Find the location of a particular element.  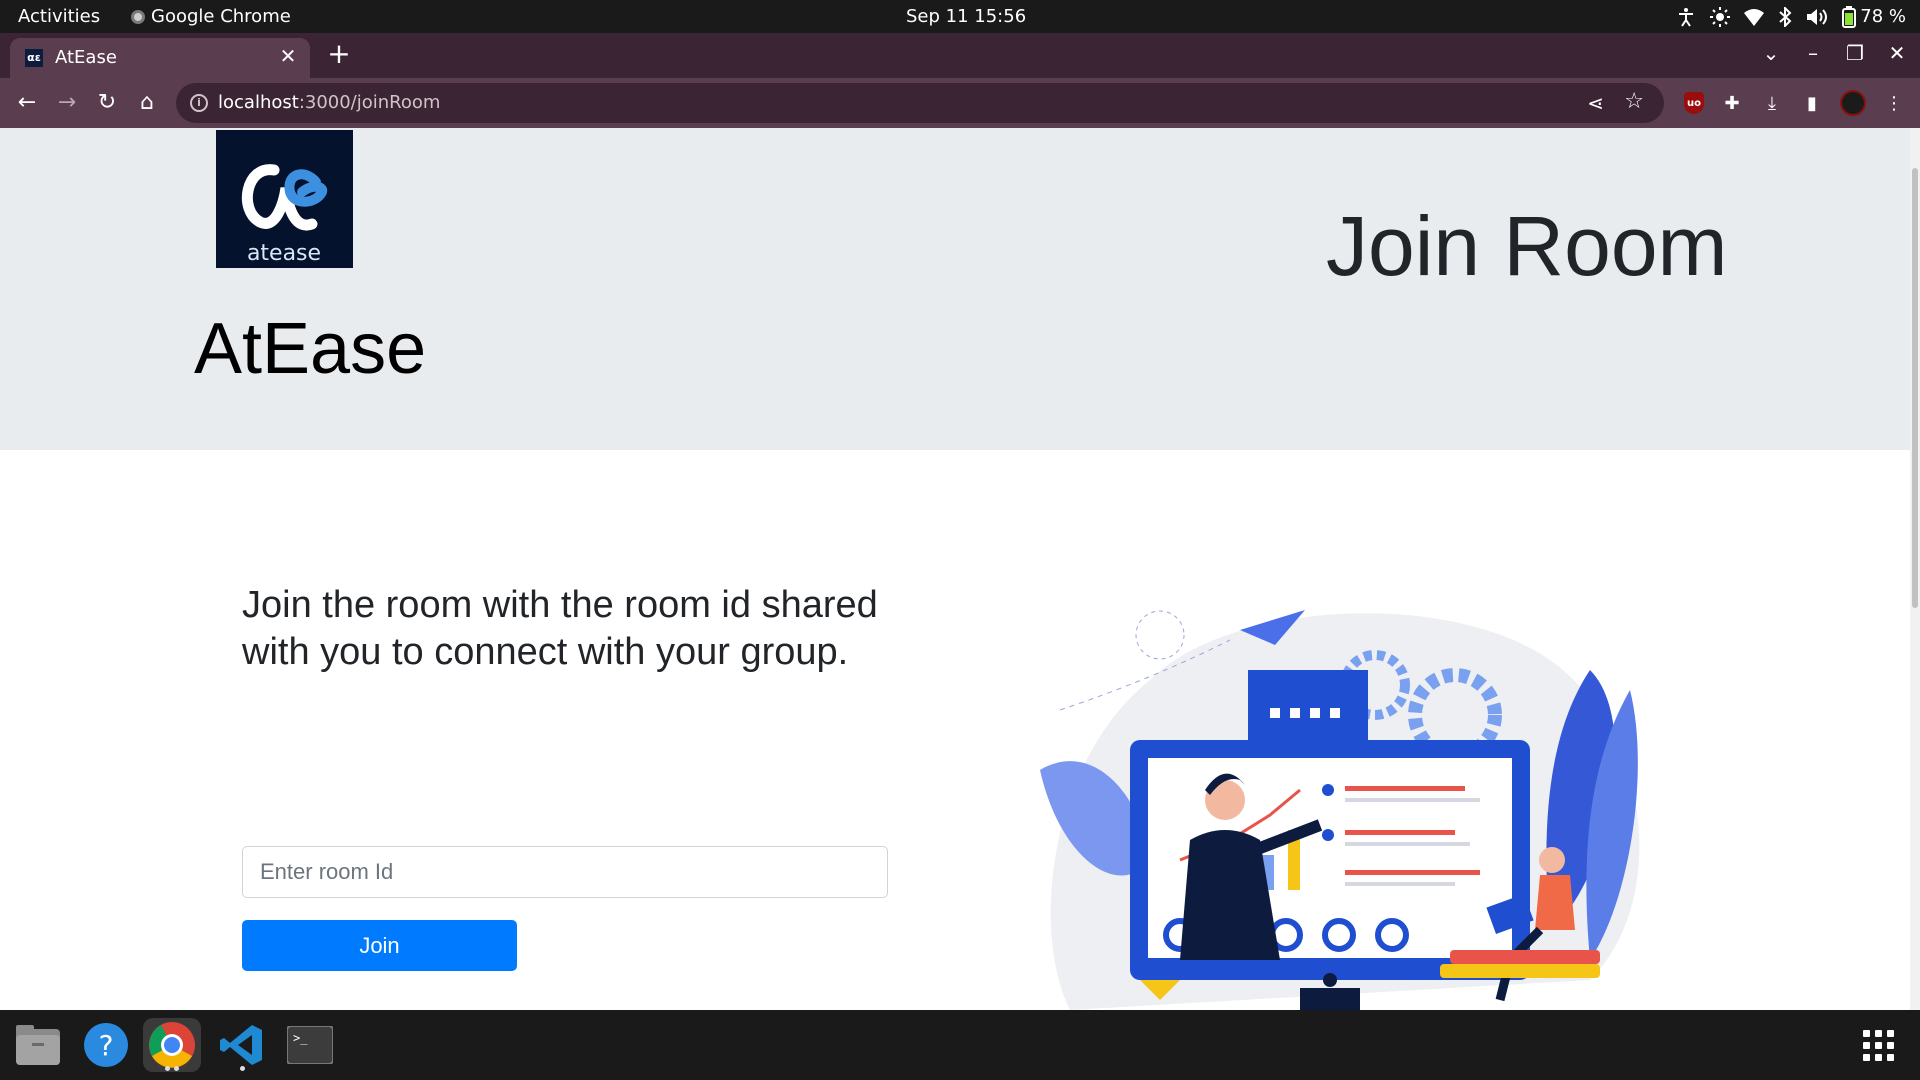

site-info-icon: i is located at coordinates (199, 103).